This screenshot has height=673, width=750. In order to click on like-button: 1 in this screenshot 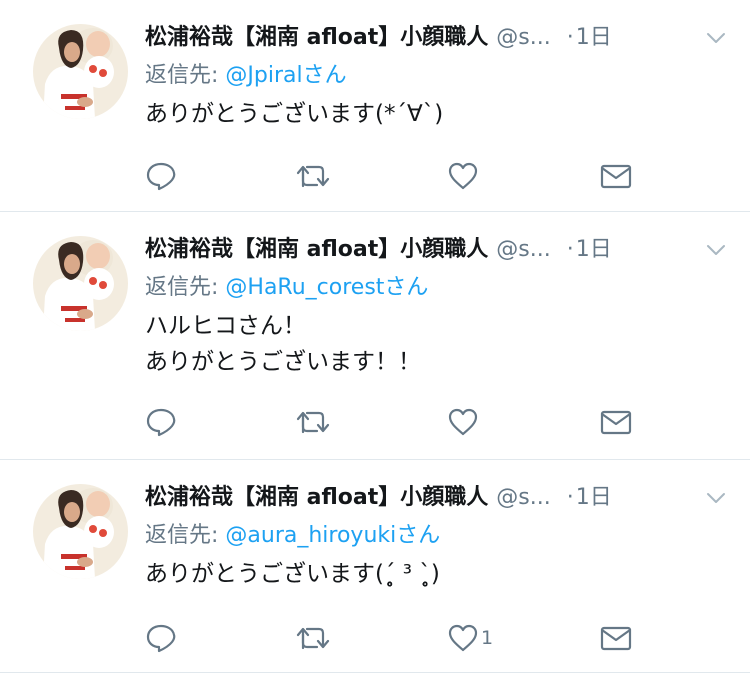, I will do `click(470, 638)`.